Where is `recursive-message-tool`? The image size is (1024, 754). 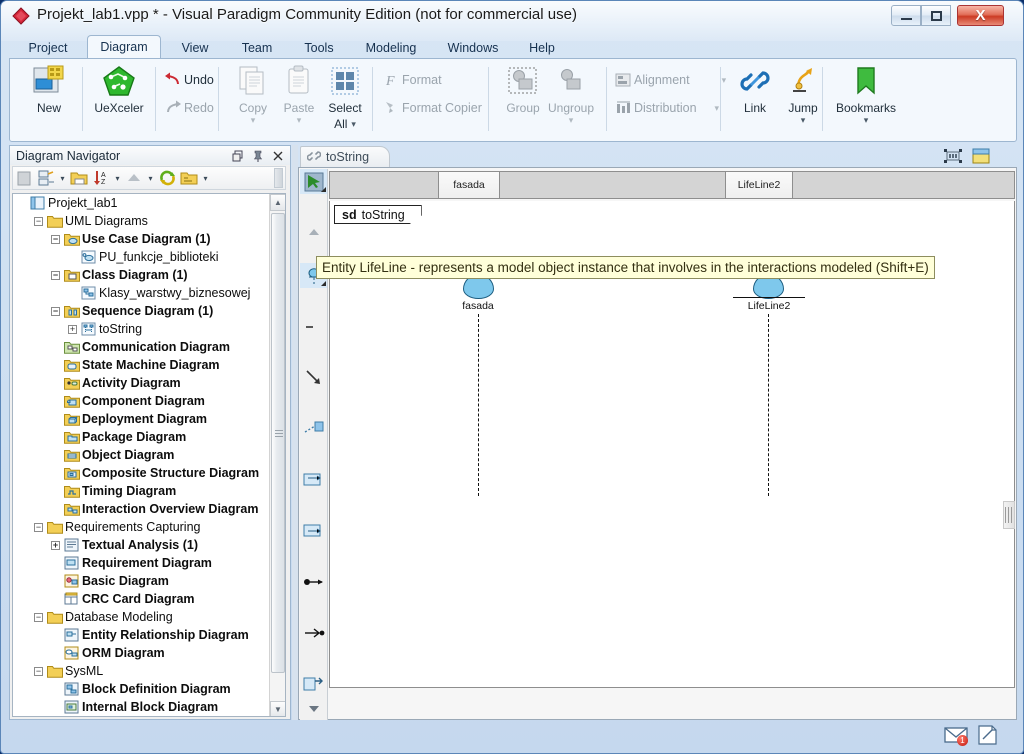 recursive-message-tool is located at coordinates (313, 683).